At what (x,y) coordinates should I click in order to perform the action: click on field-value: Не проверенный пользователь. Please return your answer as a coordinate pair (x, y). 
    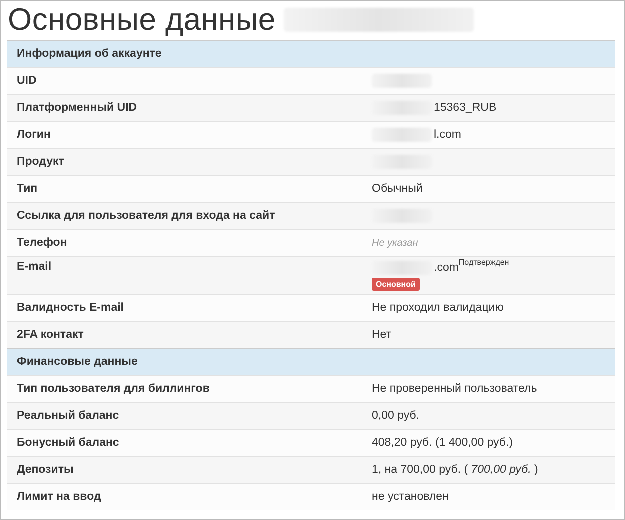
    Looking at the image, I should click on (455, 389).